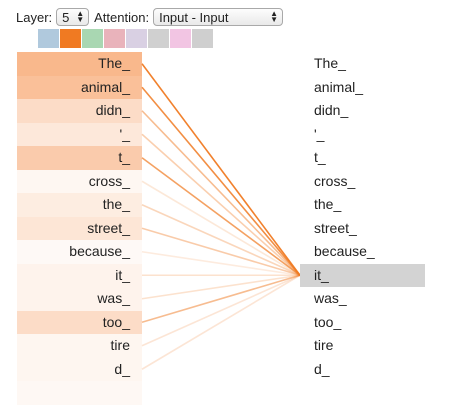  What do you see at coordinates (79, 393) in the screenshot?
I see `source-token` at bounding box center [79, 393].